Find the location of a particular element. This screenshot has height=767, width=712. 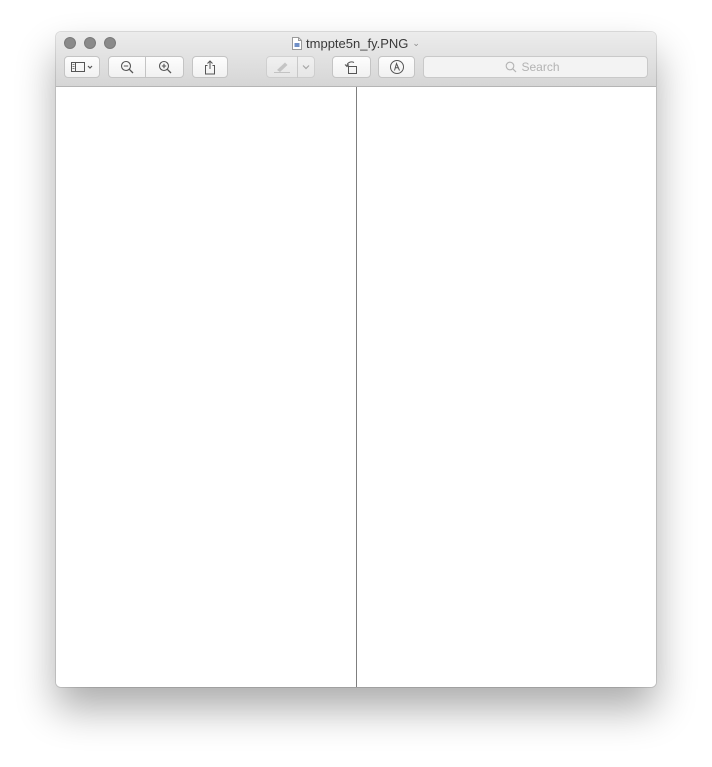

zoom-out-icon is located at coordinates (127, 67).